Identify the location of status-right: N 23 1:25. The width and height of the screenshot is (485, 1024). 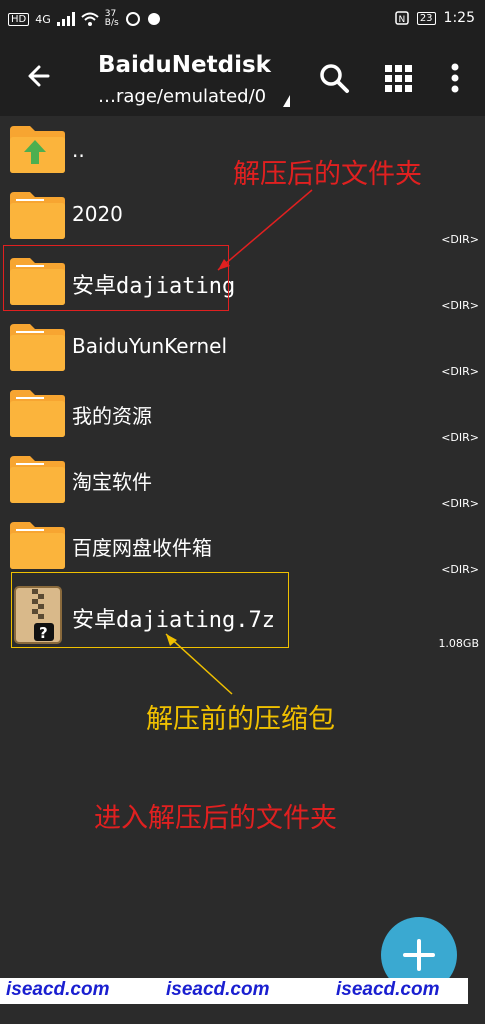
(435, 18).